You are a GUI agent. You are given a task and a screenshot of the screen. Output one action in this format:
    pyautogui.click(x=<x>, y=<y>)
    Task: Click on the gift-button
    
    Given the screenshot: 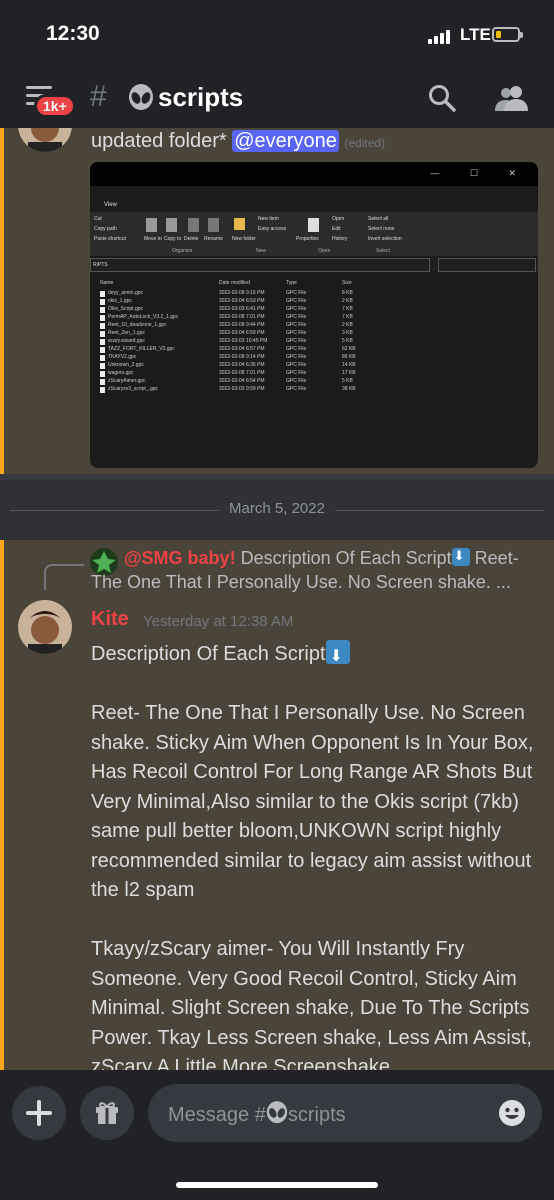 What is the action you would take?
    pyautogui.click(x=107, y=1113)
    